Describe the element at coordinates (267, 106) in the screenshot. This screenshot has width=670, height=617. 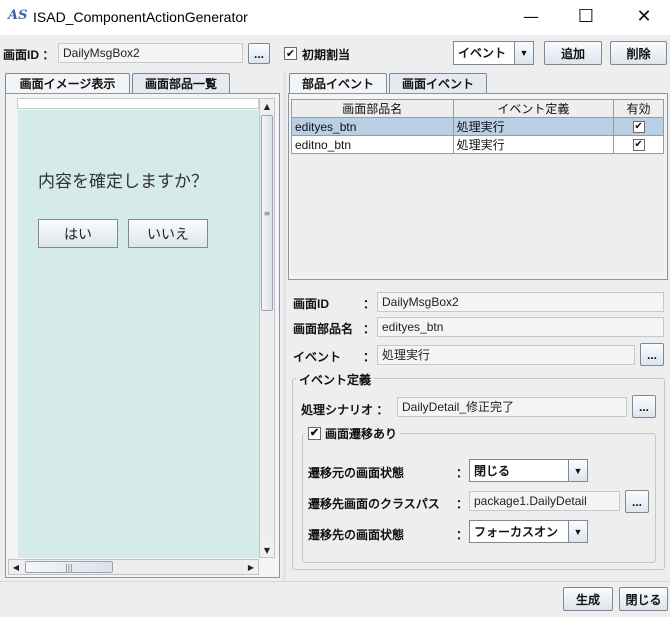
I see `scroll-up-icon: ▲` at that location.